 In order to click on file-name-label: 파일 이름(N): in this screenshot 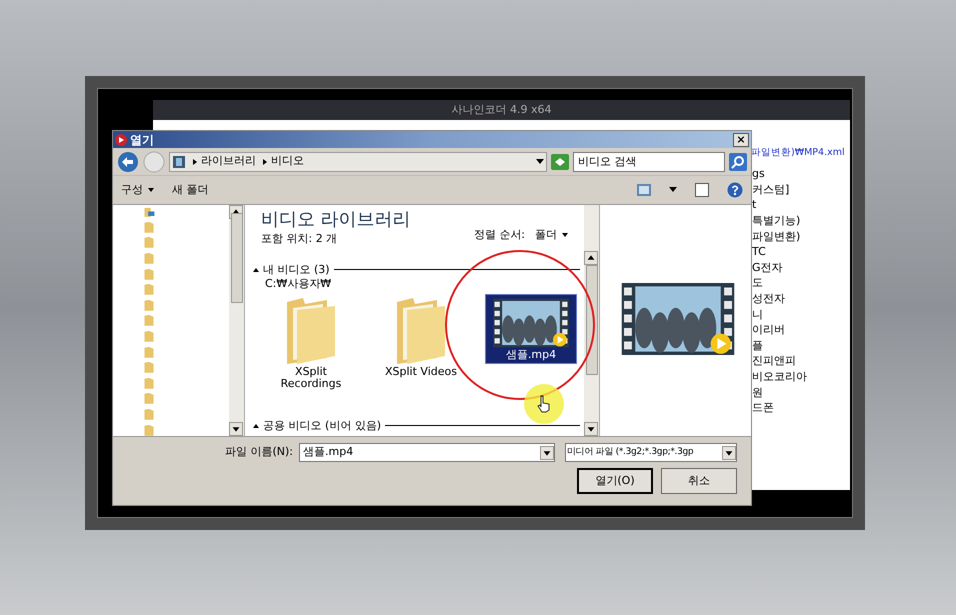, I will do `click(258, 452)`.